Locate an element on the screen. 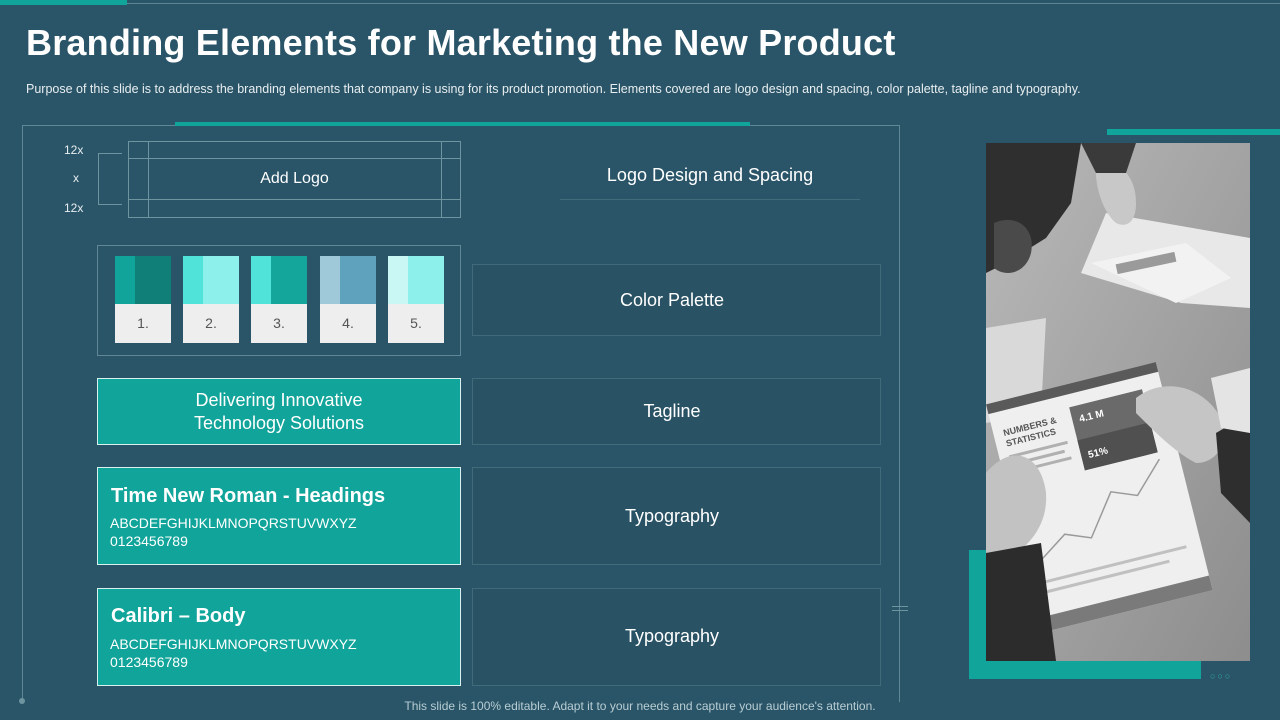 The height and width of the screenshot is (720, 1280). typography-body-title: Calibri – Body is located at coordinates (178, 616).